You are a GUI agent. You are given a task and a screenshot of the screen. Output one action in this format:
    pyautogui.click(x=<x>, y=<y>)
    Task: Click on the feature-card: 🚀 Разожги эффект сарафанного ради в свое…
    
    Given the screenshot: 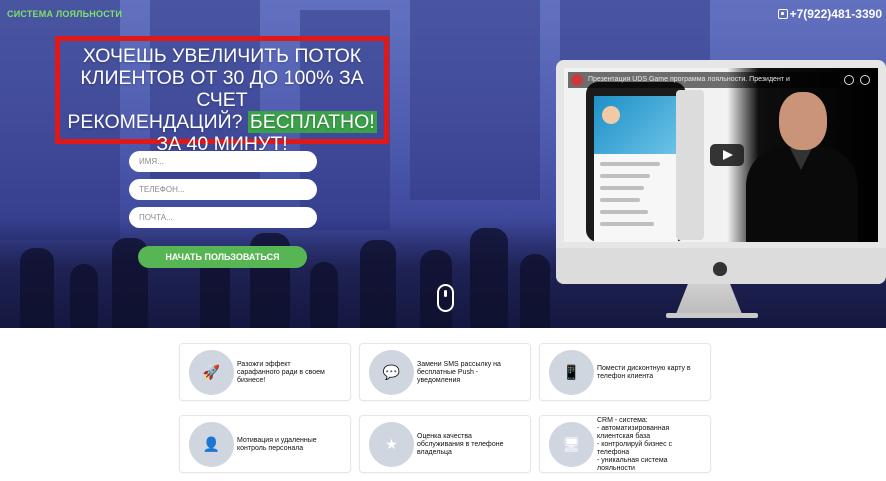 What is the action you would take?
    pyautogui.click(x=265, y=372)
    